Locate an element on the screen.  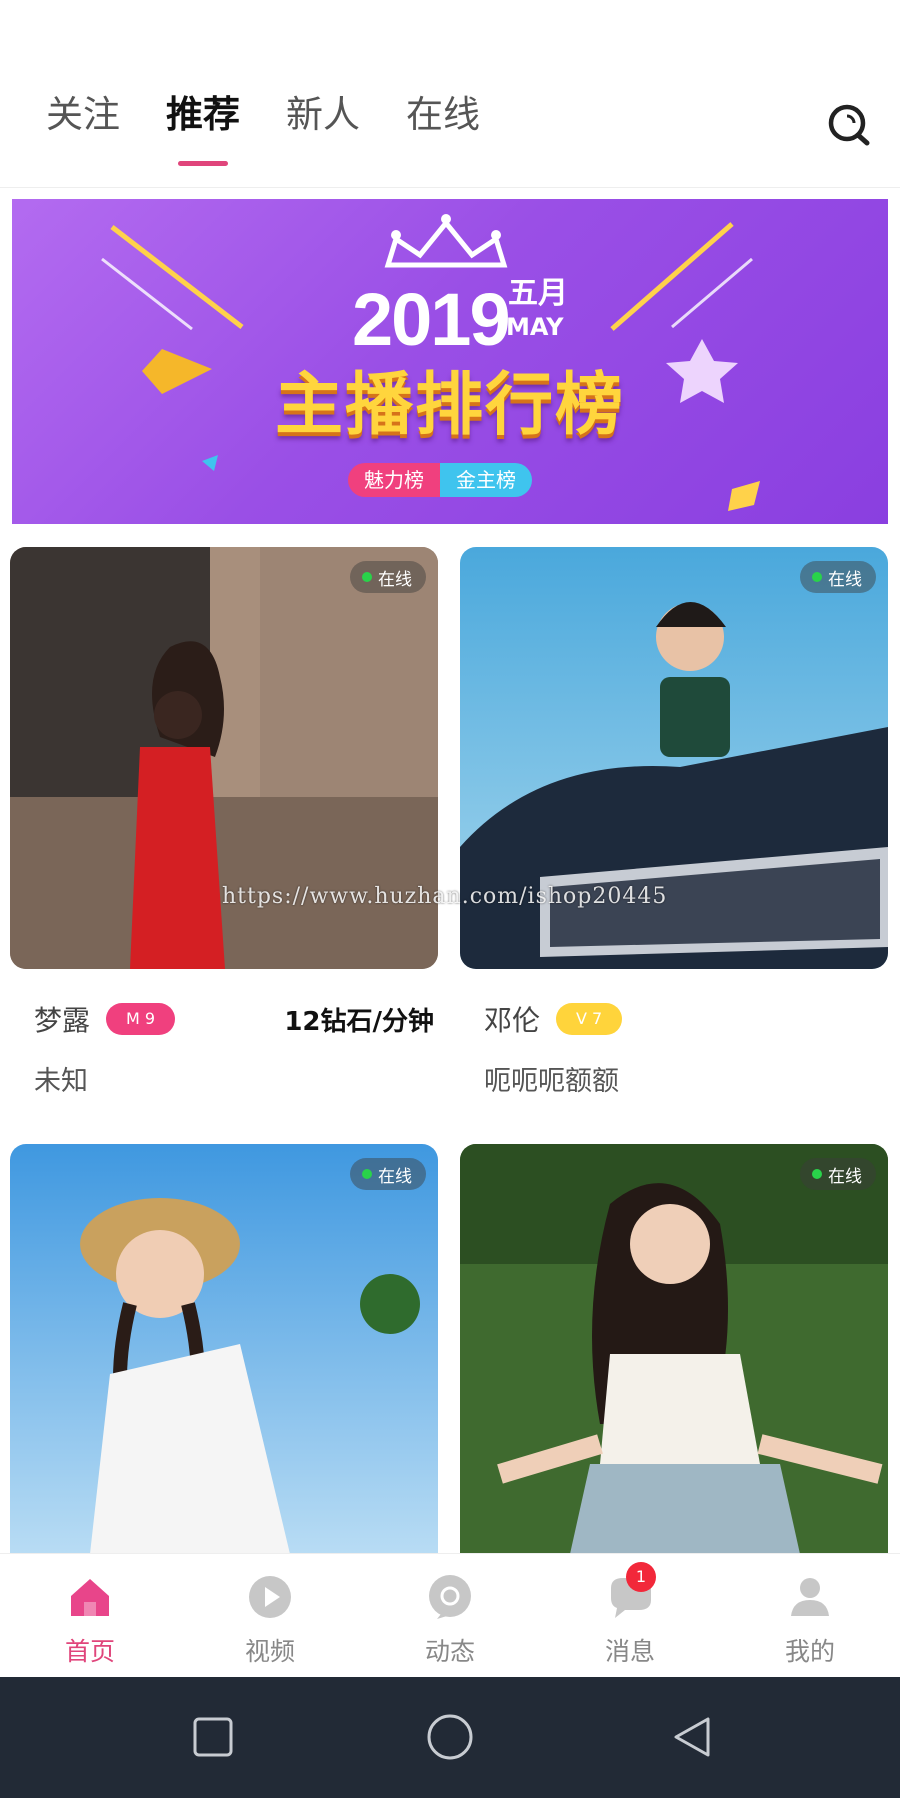
host-info-row: 梦露 M 9 12钻石/分钟 is located at coordinates (224, 1019).